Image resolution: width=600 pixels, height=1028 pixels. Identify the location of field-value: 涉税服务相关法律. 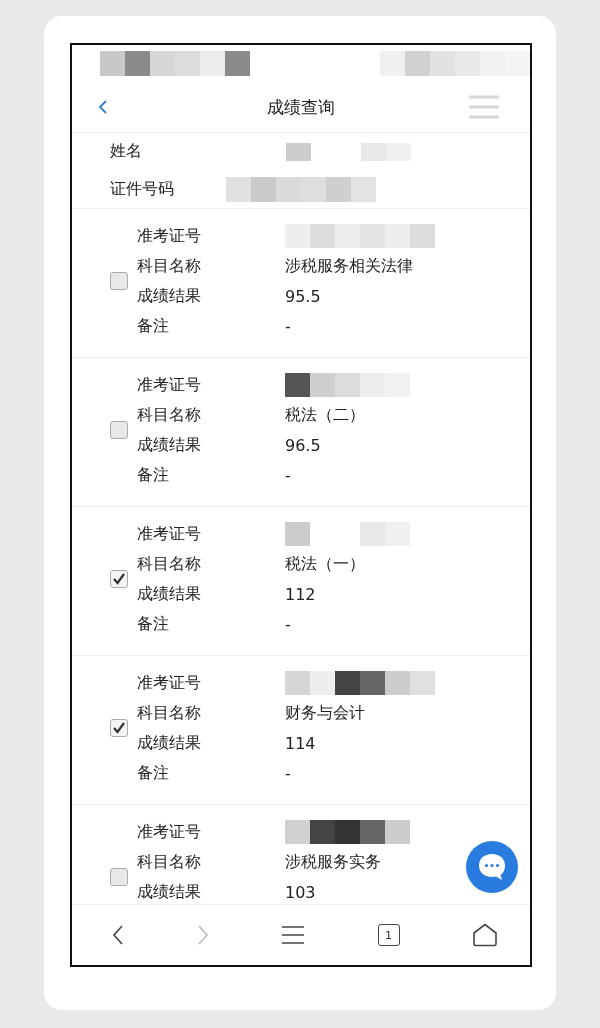
(349, 266).